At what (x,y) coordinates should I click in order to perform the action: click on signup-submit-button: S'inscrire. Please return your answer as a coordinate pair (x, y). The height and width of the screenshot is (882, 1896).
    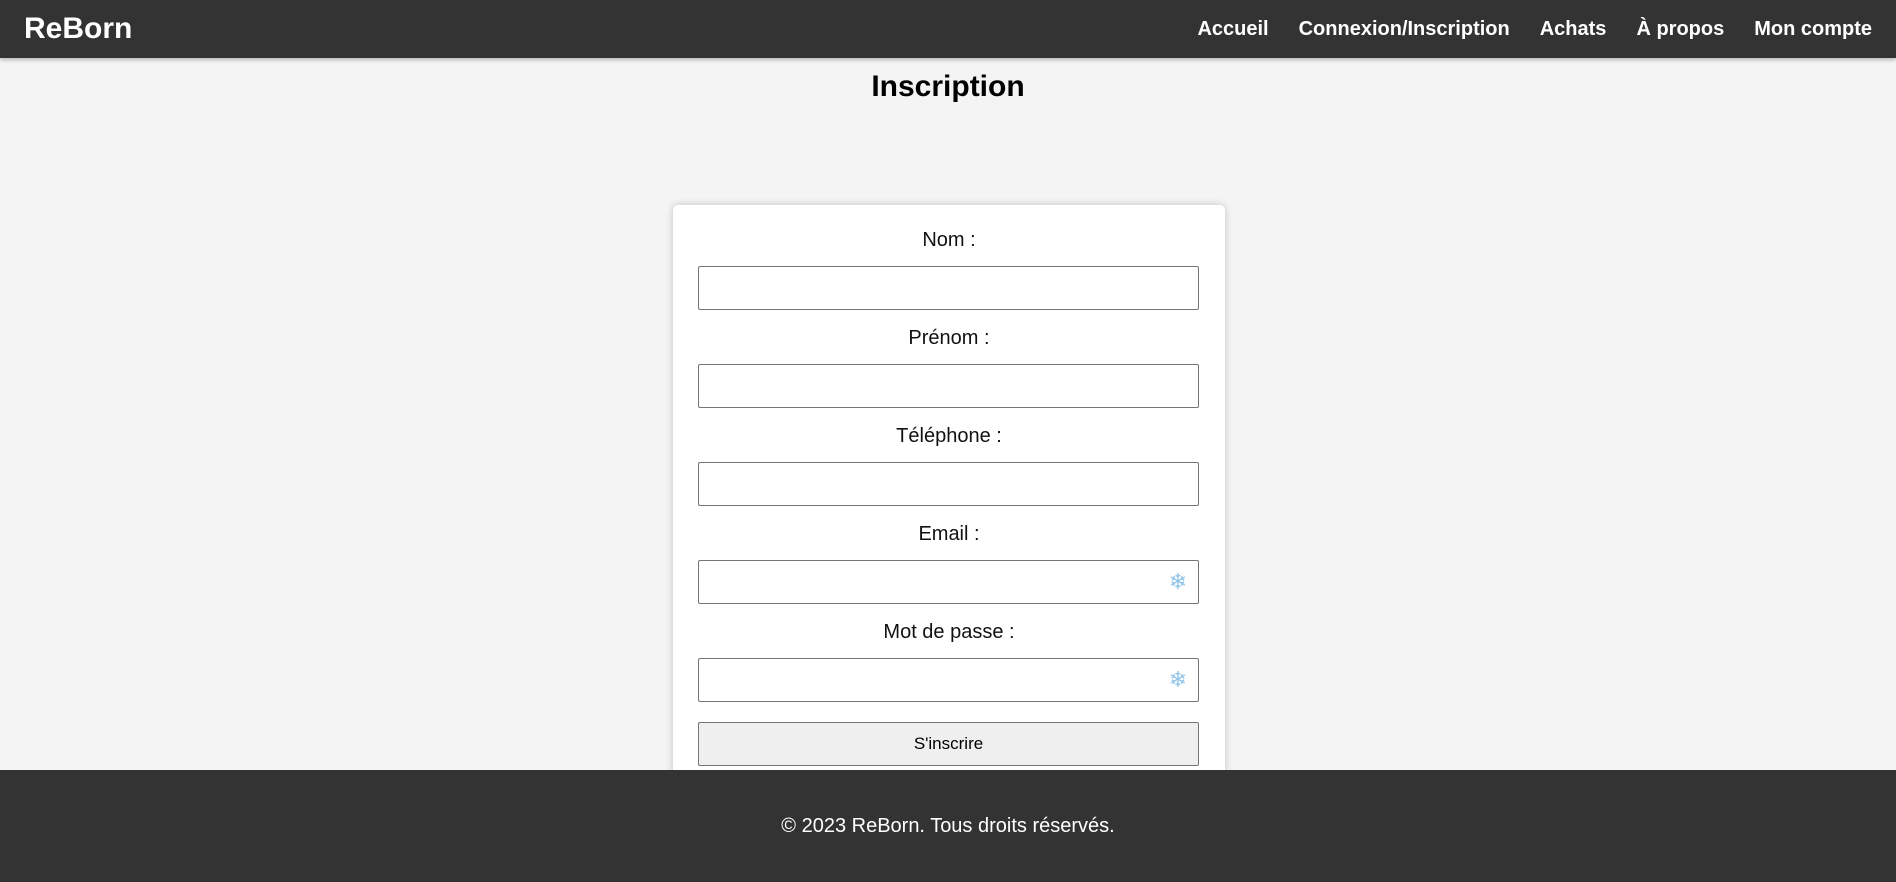
    Looking at the image, I should click on (948, 744).